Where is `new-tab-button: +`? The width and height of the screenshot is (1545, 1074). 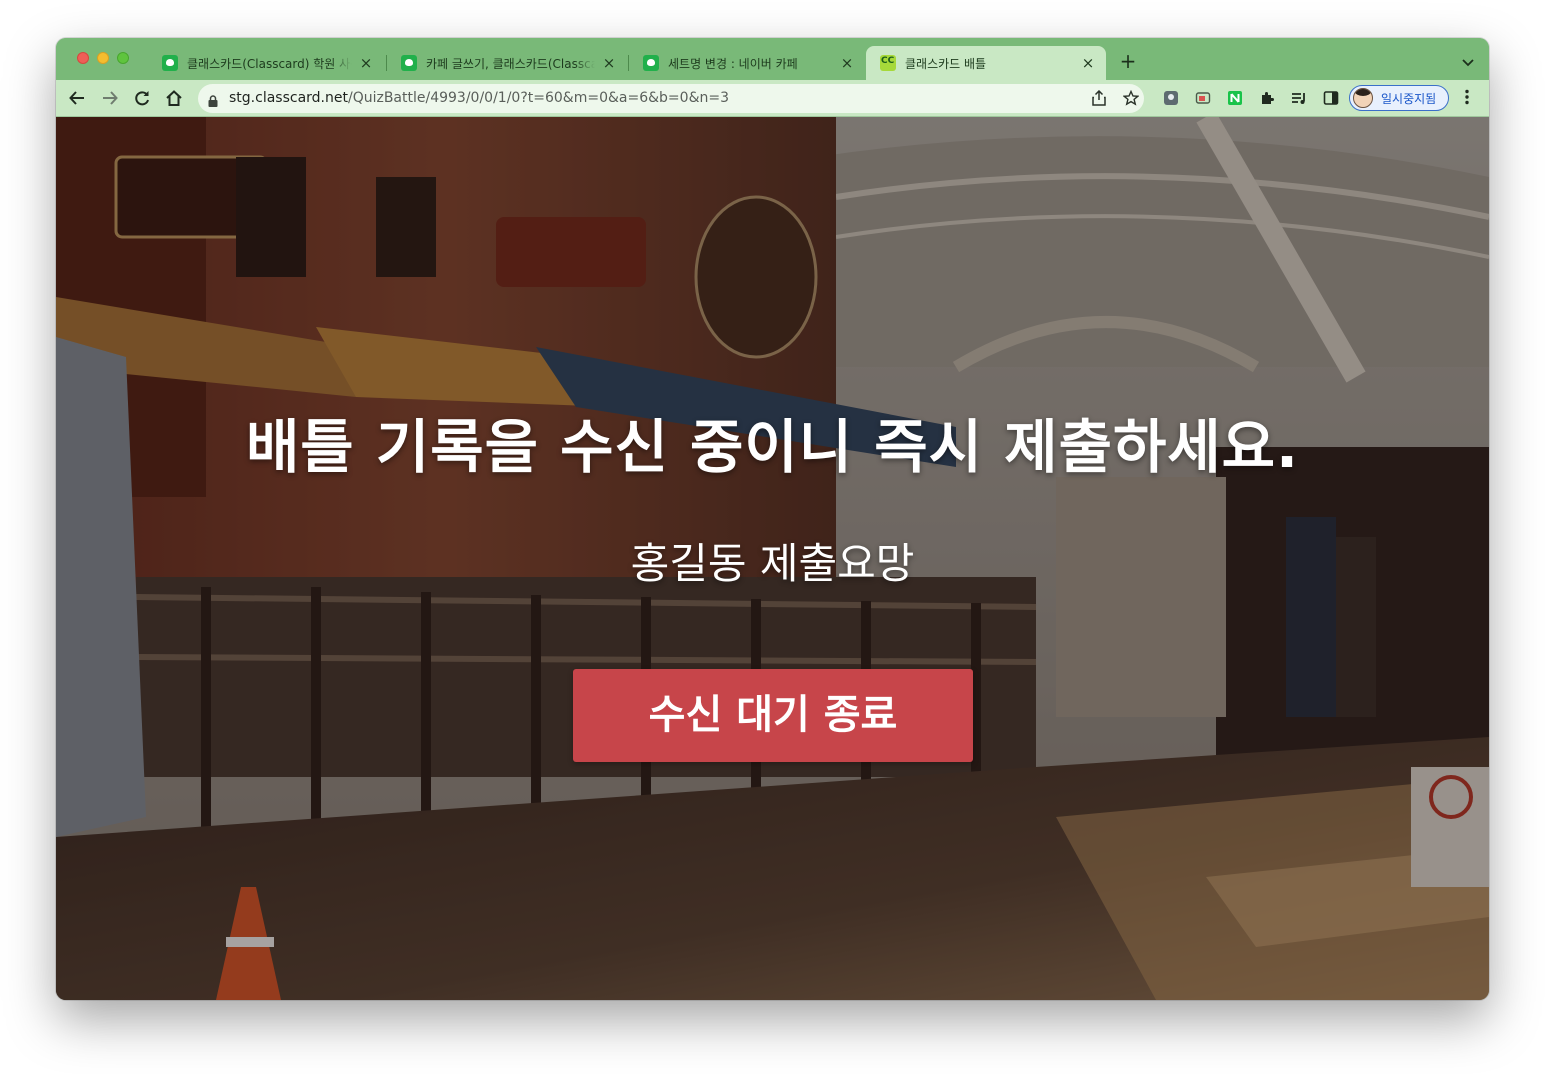 new-tab-button: + is located at coordinates (1128, 61).